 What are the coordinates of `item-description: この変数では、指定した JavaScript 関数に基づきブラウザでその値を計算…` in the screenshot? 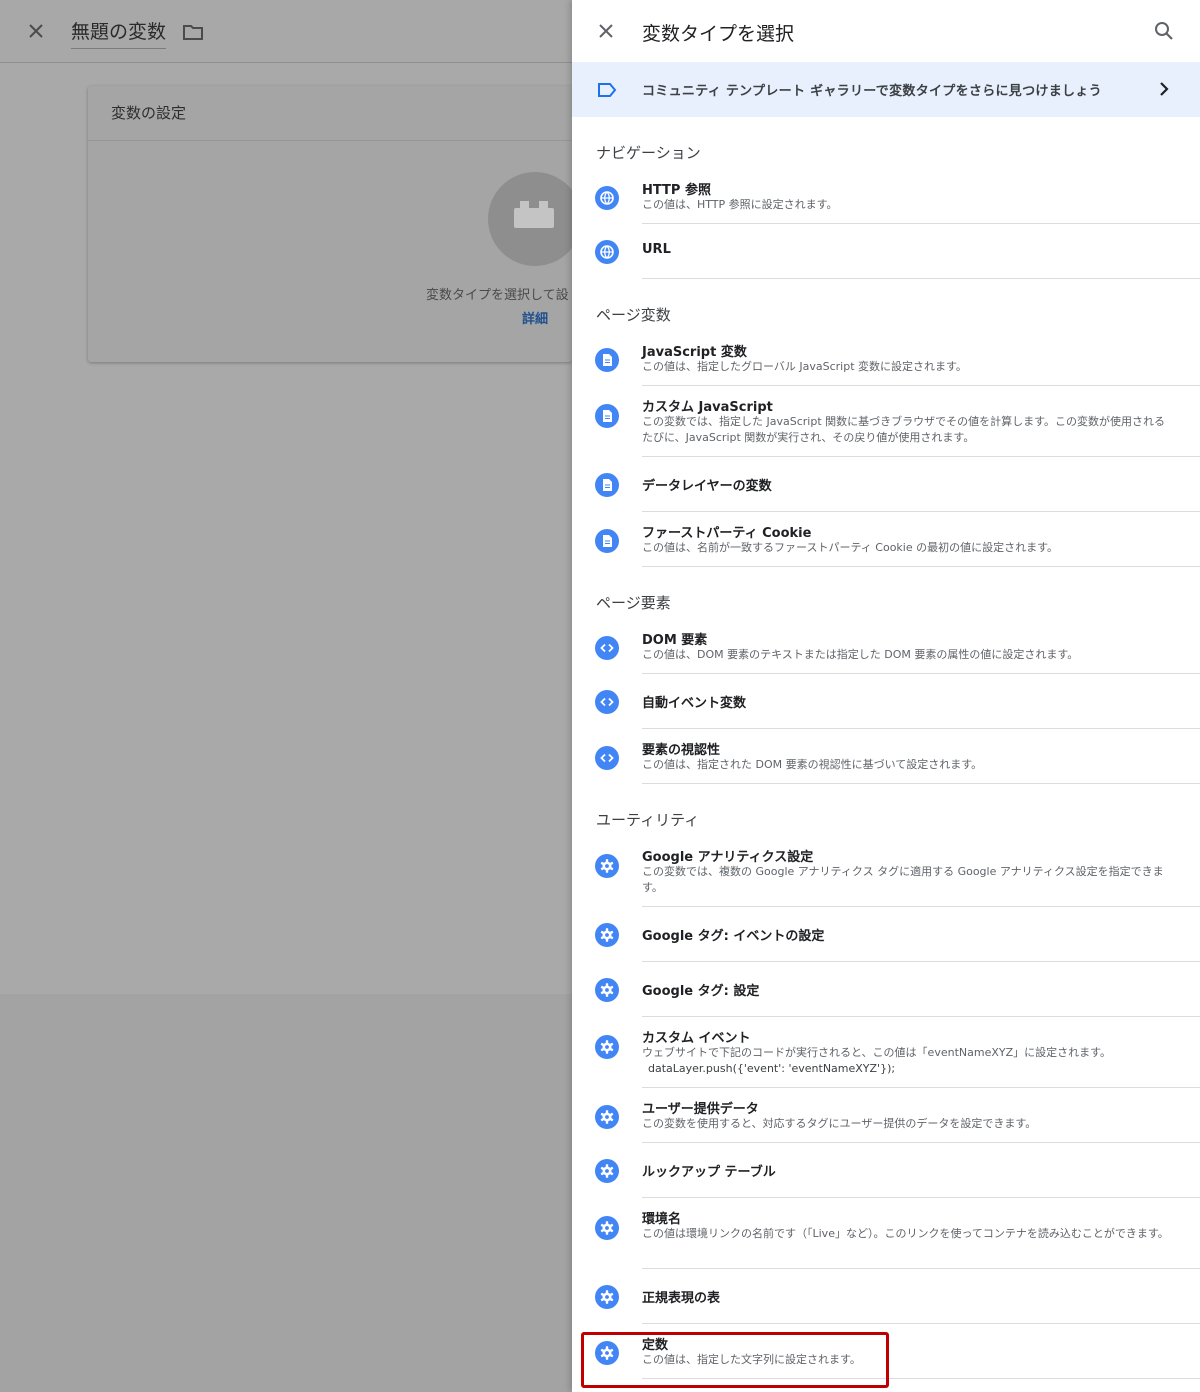 It's located at (907, 430).